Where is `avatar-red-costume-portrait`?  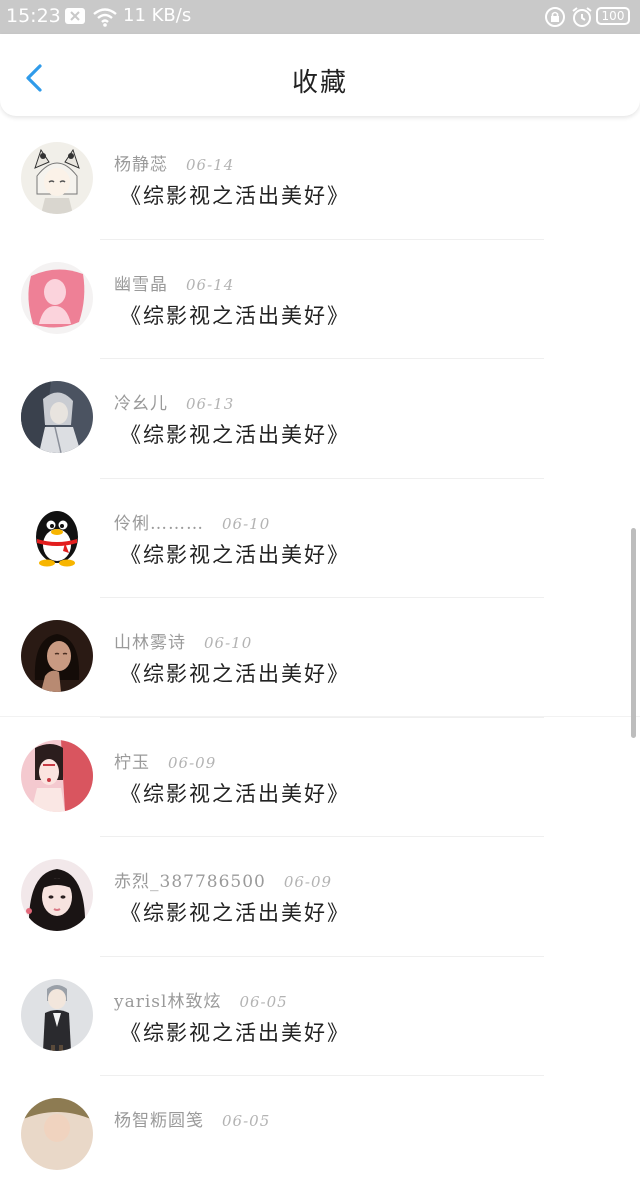 avatar-red-costume-portrait is located at coordinates (57, 775).